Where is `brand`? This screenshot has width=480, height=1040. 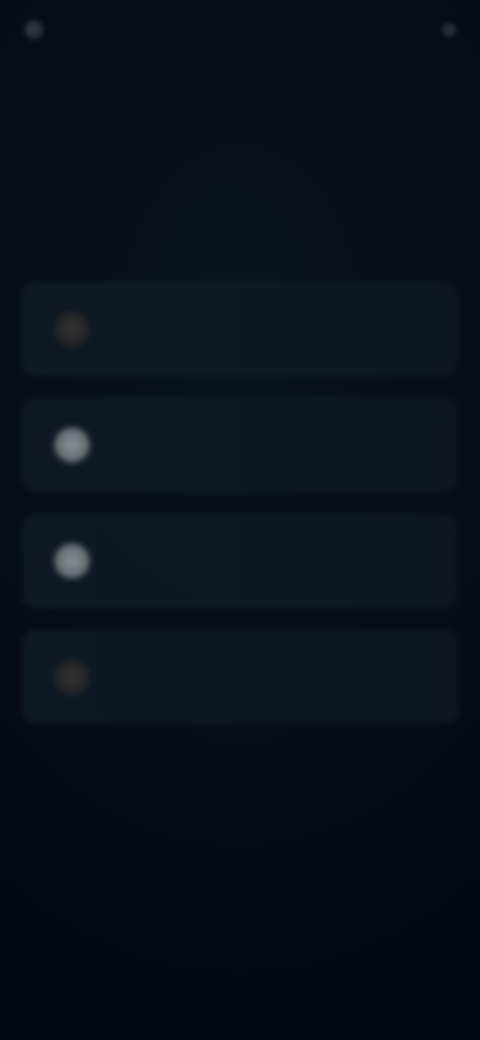 brand is located at coordinates (39, 30).